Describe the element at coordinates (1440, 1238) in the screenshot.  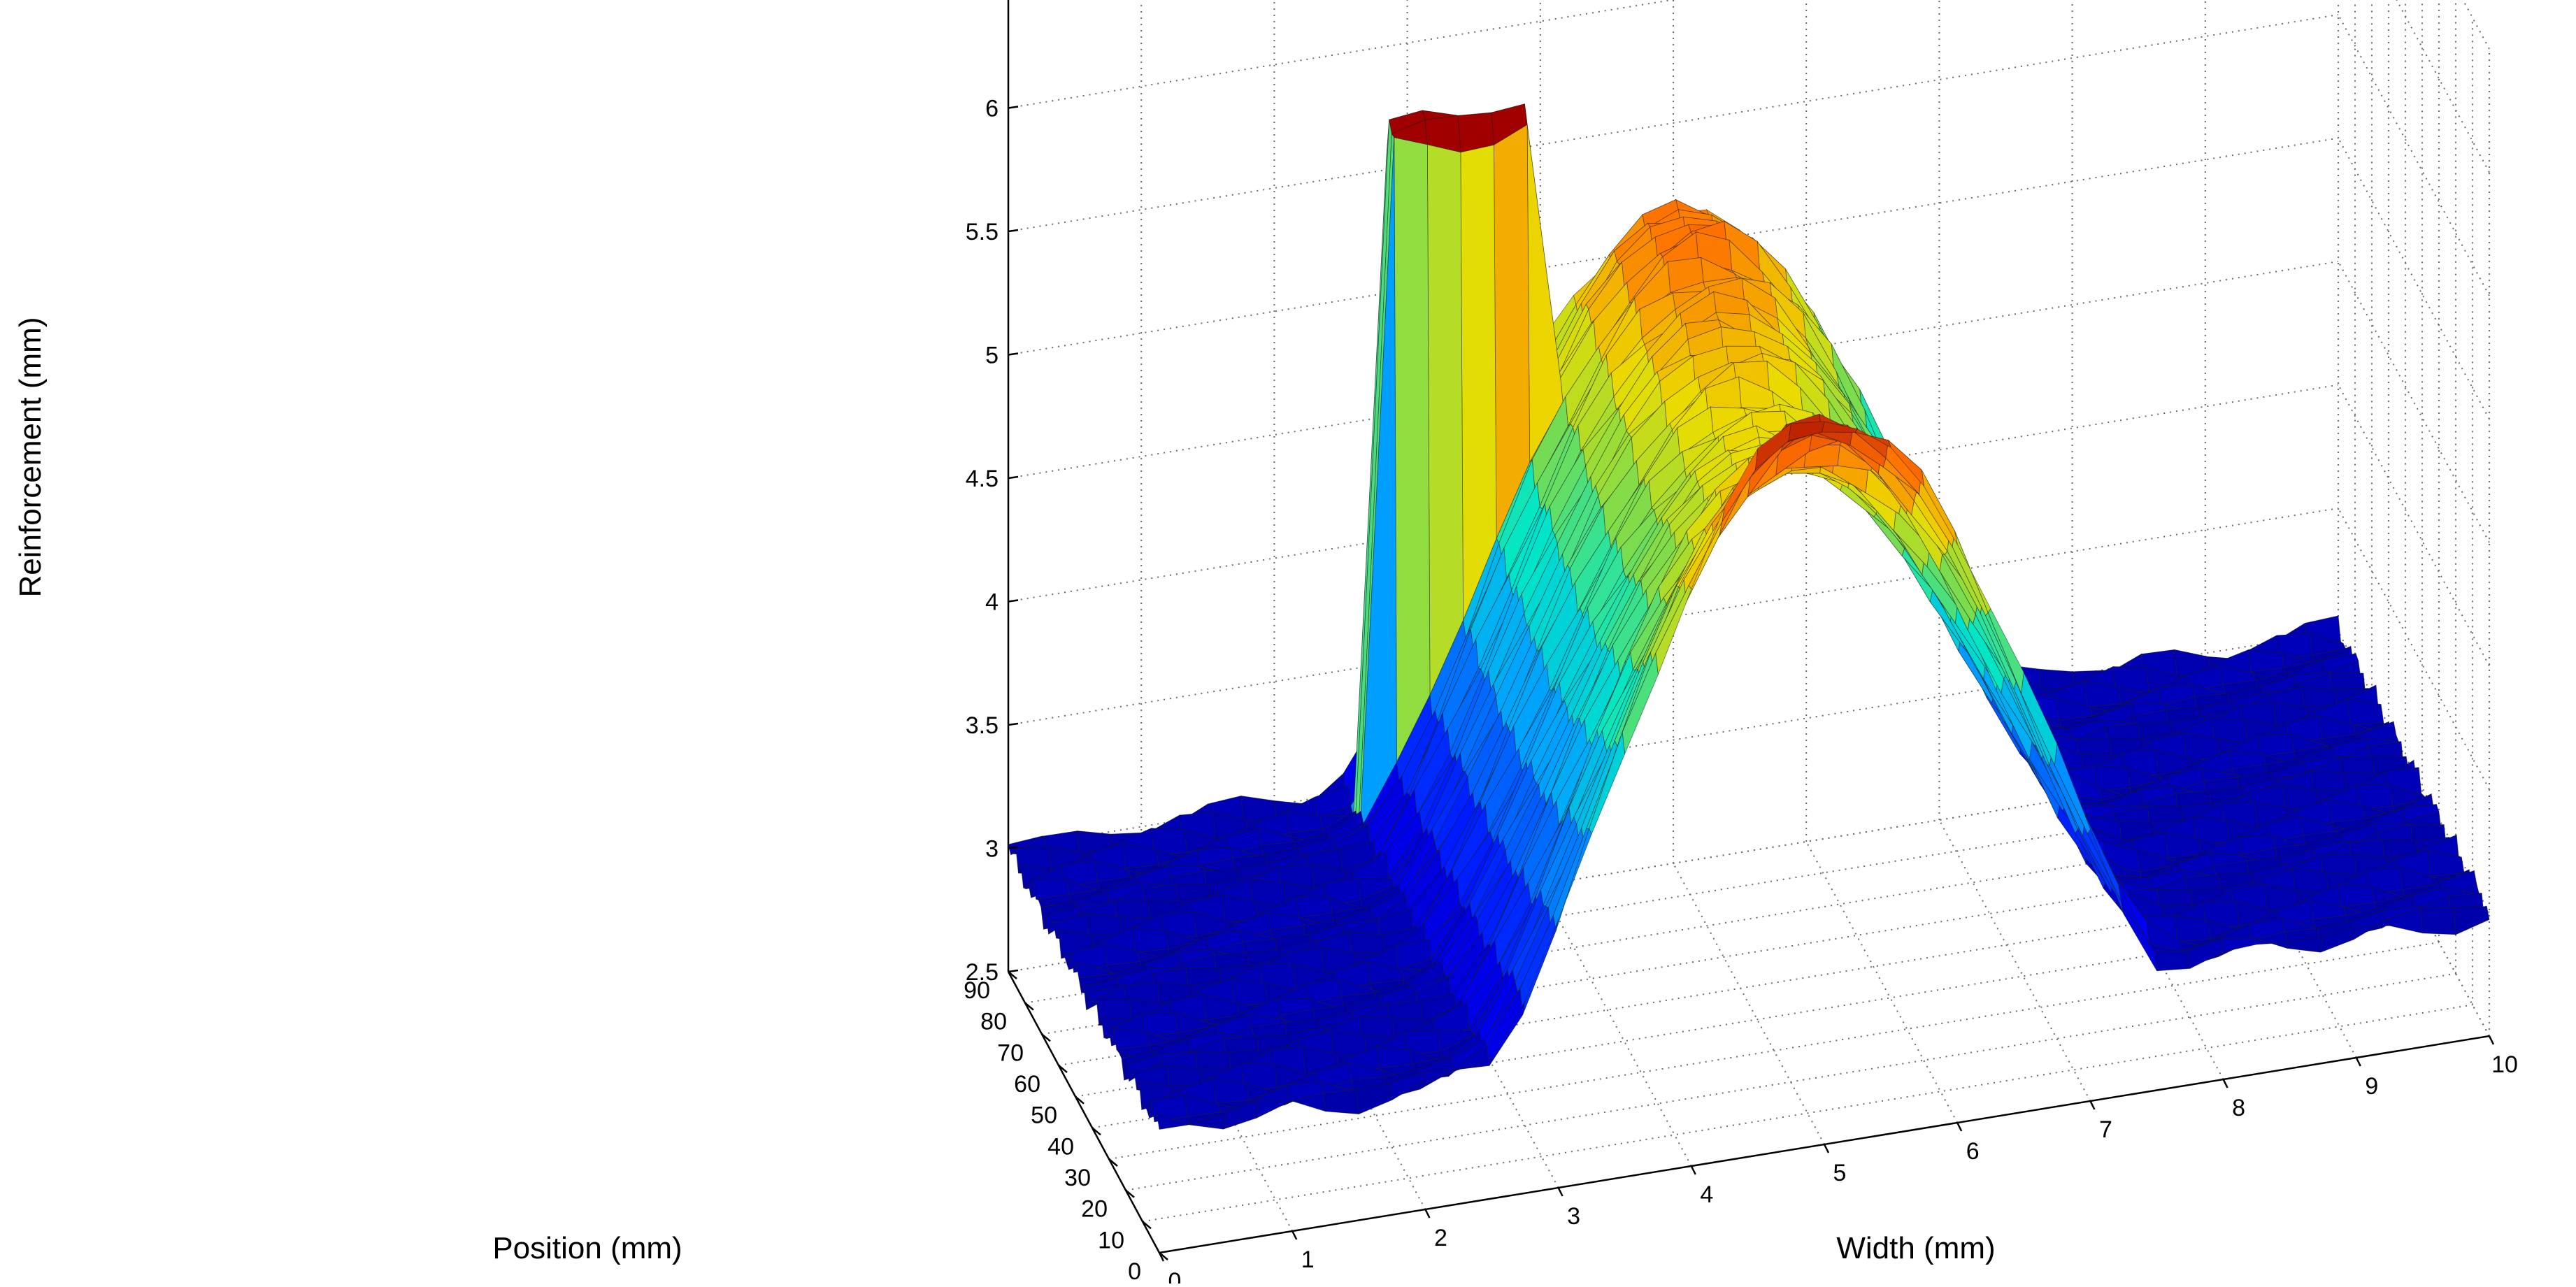
I see `y-tick-label: 2` at that location.